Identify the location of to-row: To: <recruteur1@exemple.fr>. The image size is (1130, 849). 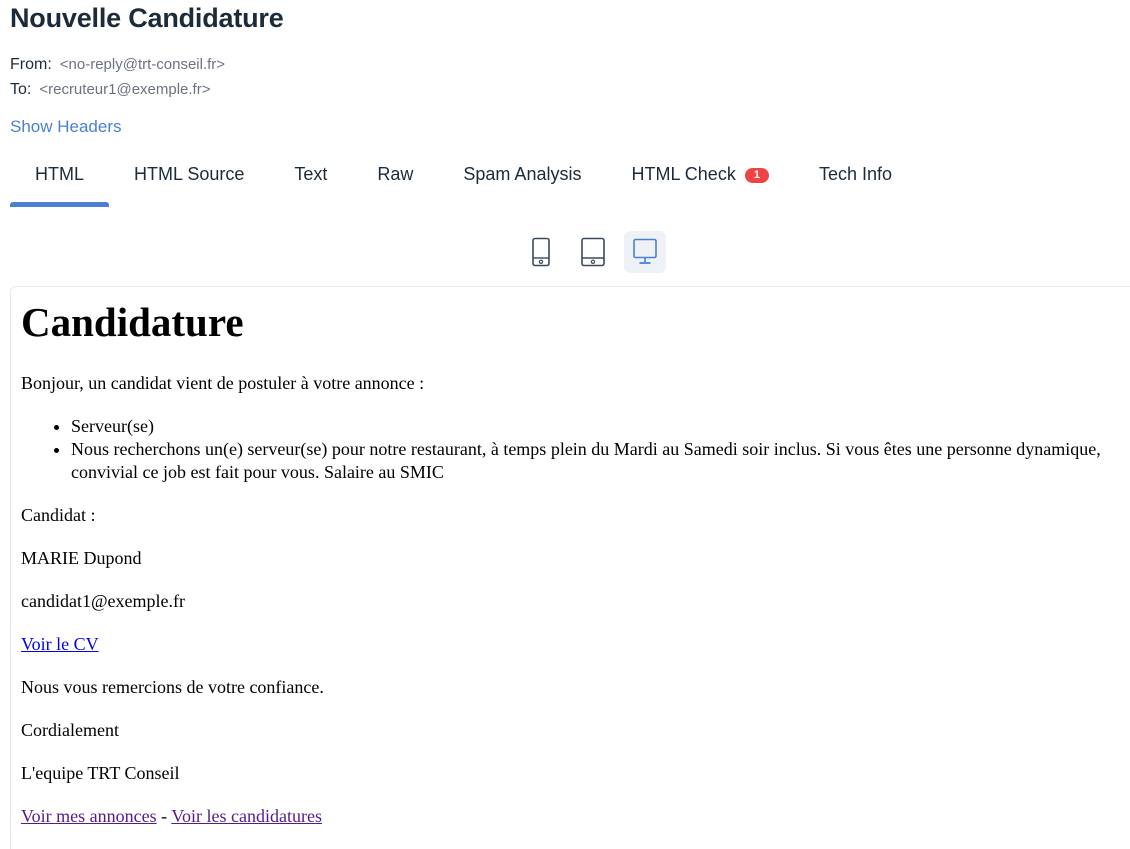
(110, 90).